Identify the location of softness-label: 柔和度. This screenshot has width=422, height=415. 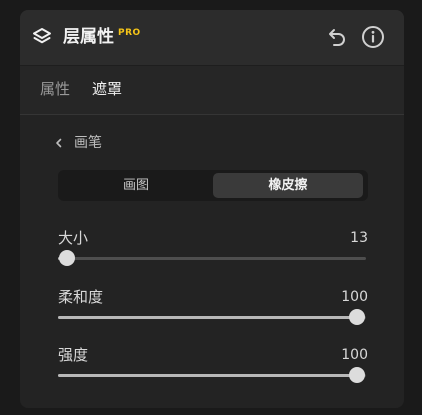
(81, 297).